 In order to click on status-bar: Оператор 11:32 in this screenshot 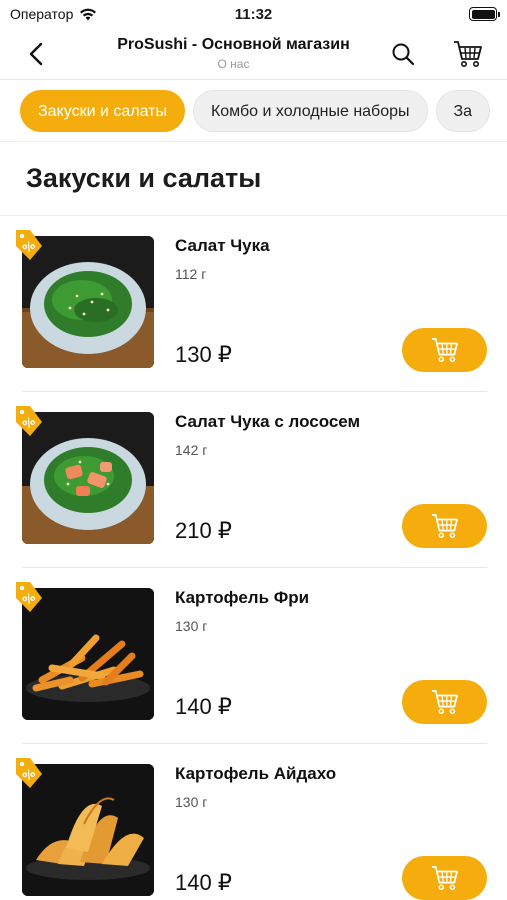, I will do `click(253, 14)`.